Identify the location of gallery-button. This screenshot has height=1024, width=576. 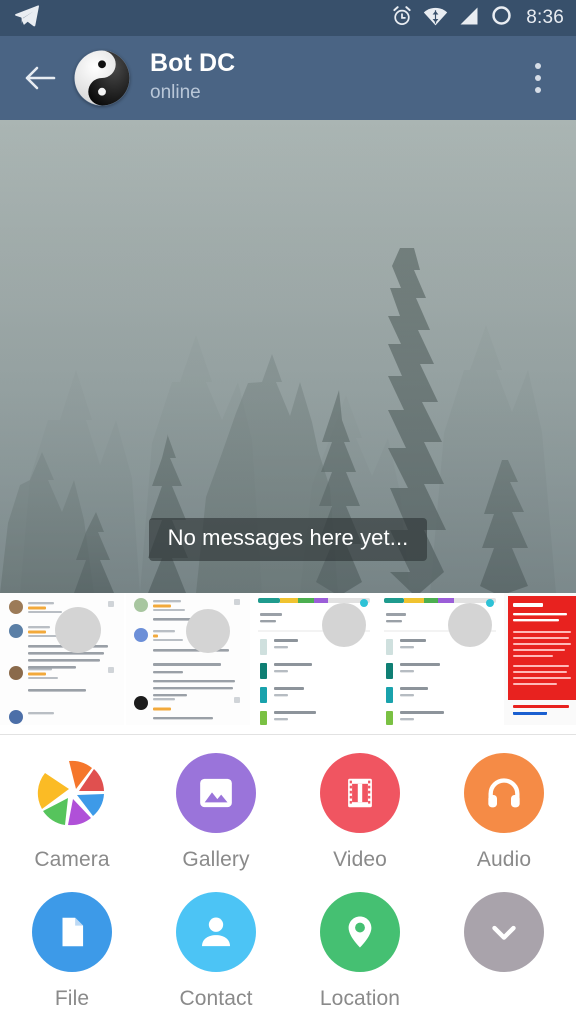
(216, 793).